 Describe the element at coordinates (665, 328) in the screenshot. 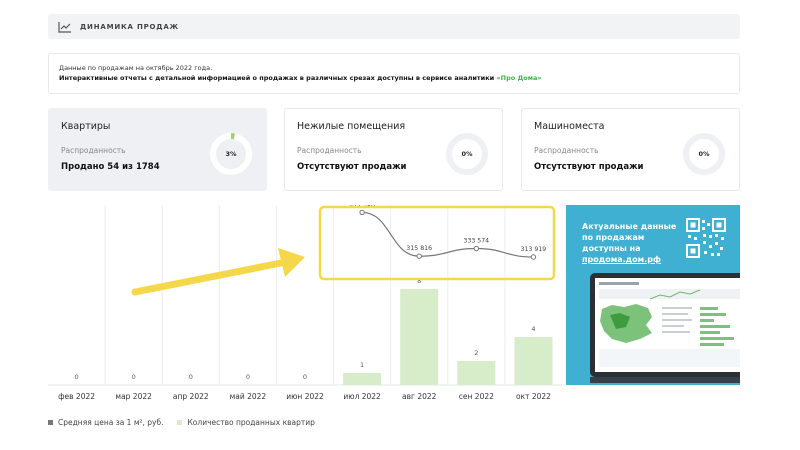

I see `laptop-illustration` at that location.